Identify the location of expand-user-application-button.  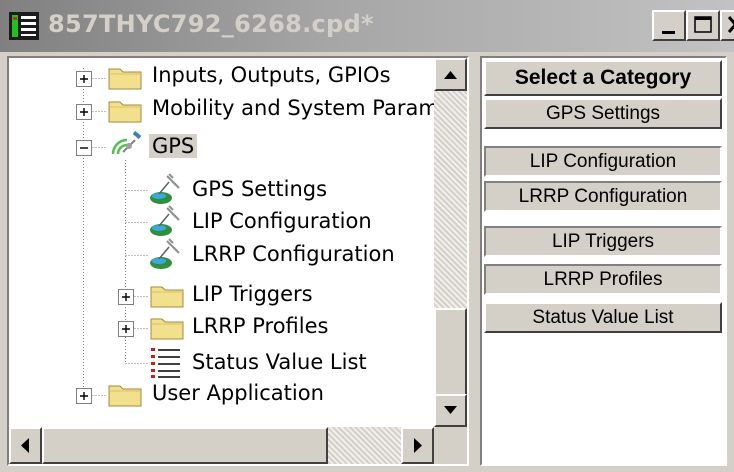
(84, 396).